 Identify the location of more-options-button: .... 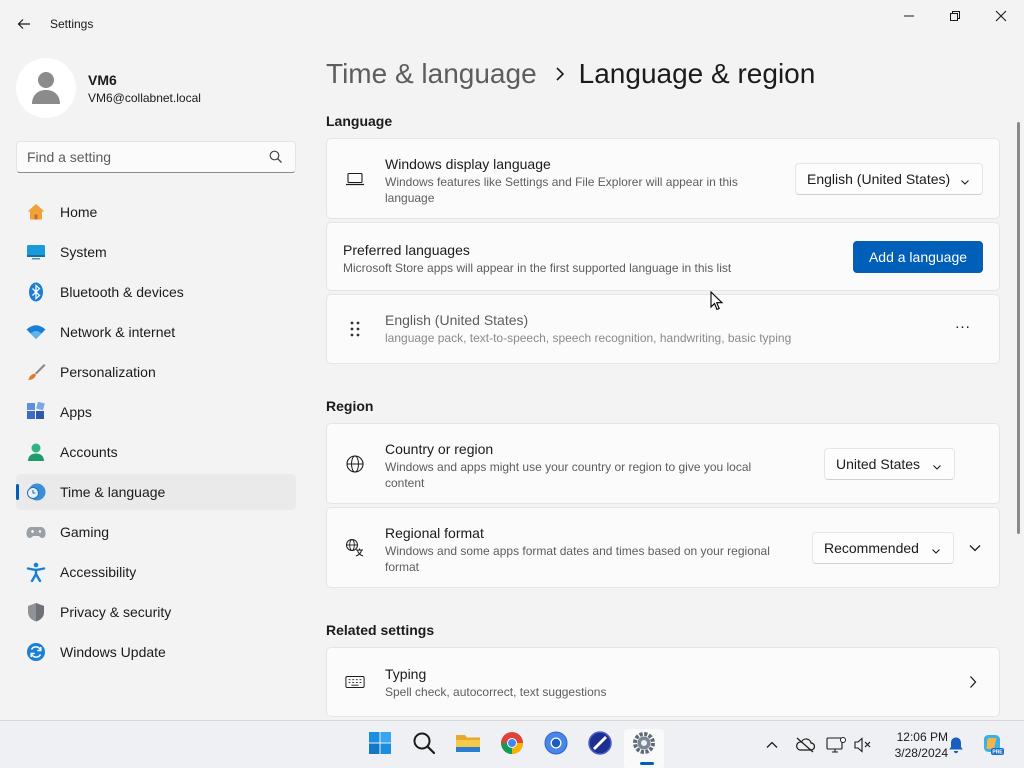
(963, 329).